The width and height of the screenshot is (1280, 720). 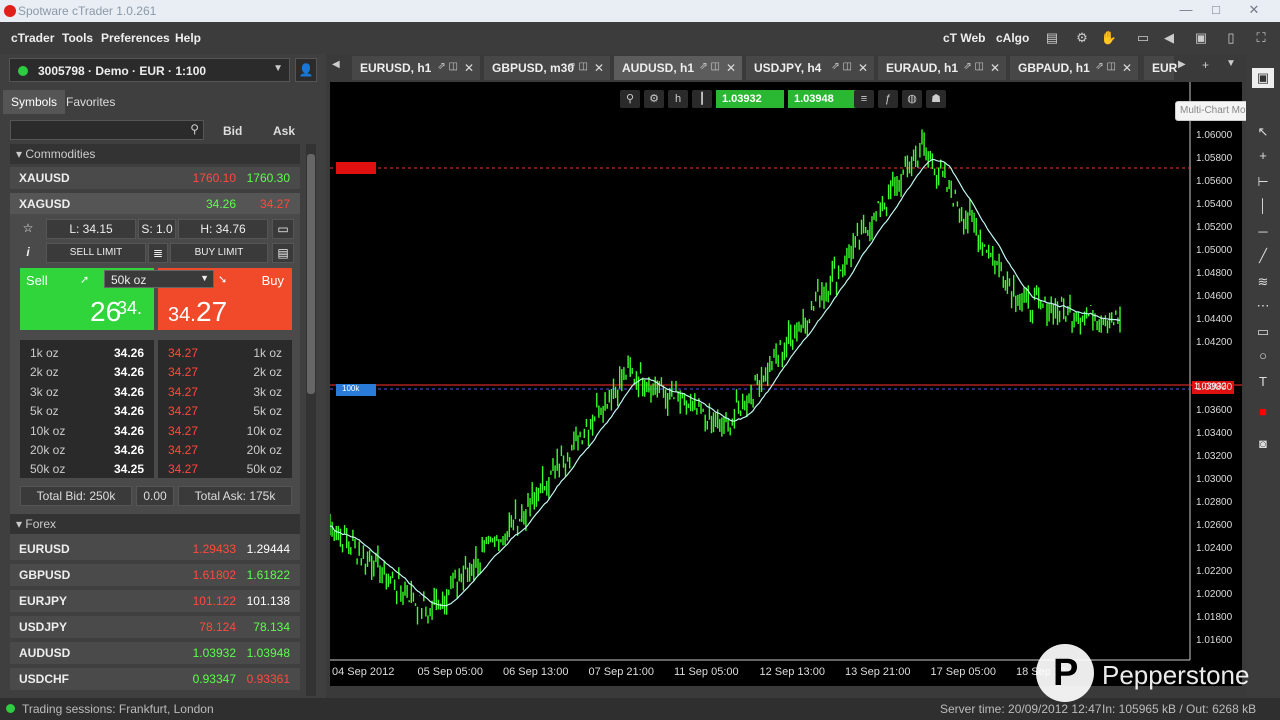 What do you see at coordinates (1182, 64) in the screenshot?
I see `tabs-scroll-right-icon: ▶` at bounding box center [1182, 64].